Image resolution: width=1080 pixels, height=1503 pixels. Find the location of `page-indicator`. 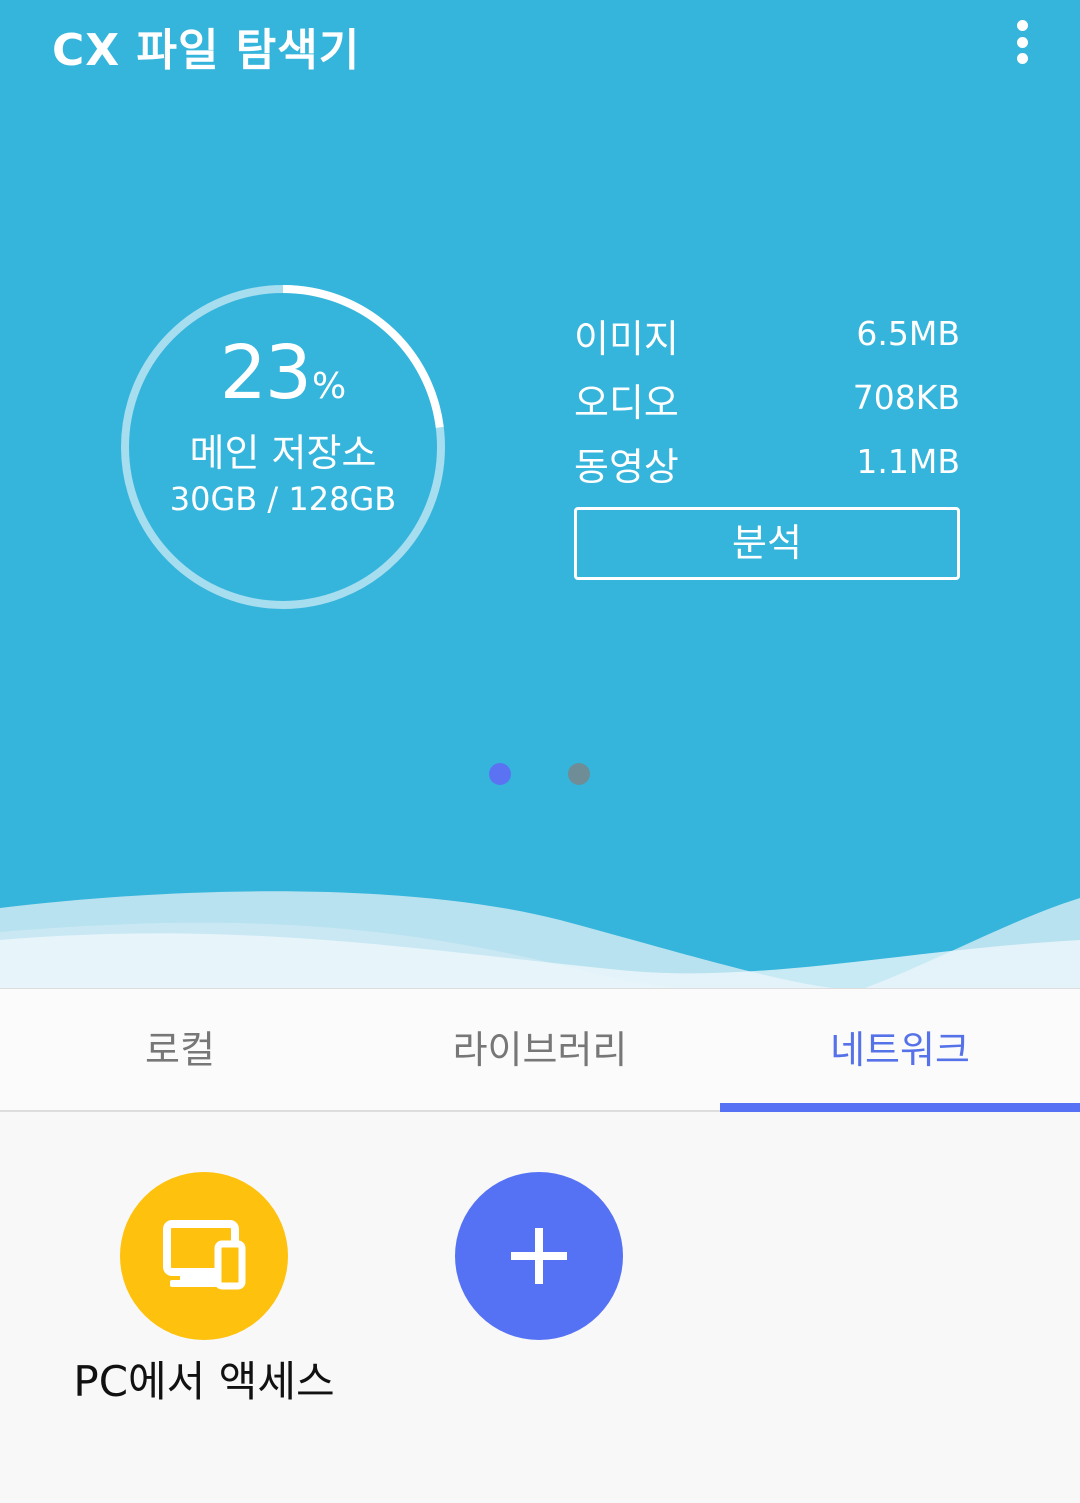

page-indicator is located at coordinates (540, 774).